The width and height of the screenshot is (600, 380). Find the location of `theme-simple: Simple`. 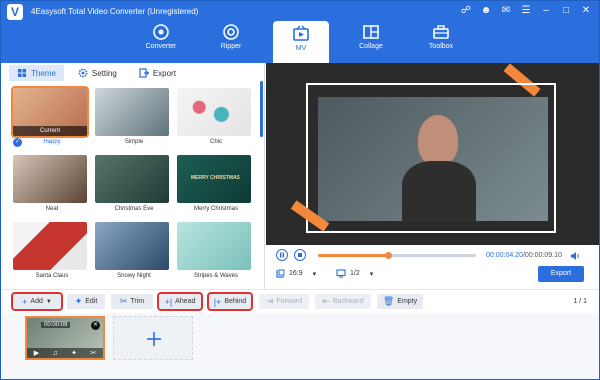

theme-simple: Simple is located at coordinates (134, 117).